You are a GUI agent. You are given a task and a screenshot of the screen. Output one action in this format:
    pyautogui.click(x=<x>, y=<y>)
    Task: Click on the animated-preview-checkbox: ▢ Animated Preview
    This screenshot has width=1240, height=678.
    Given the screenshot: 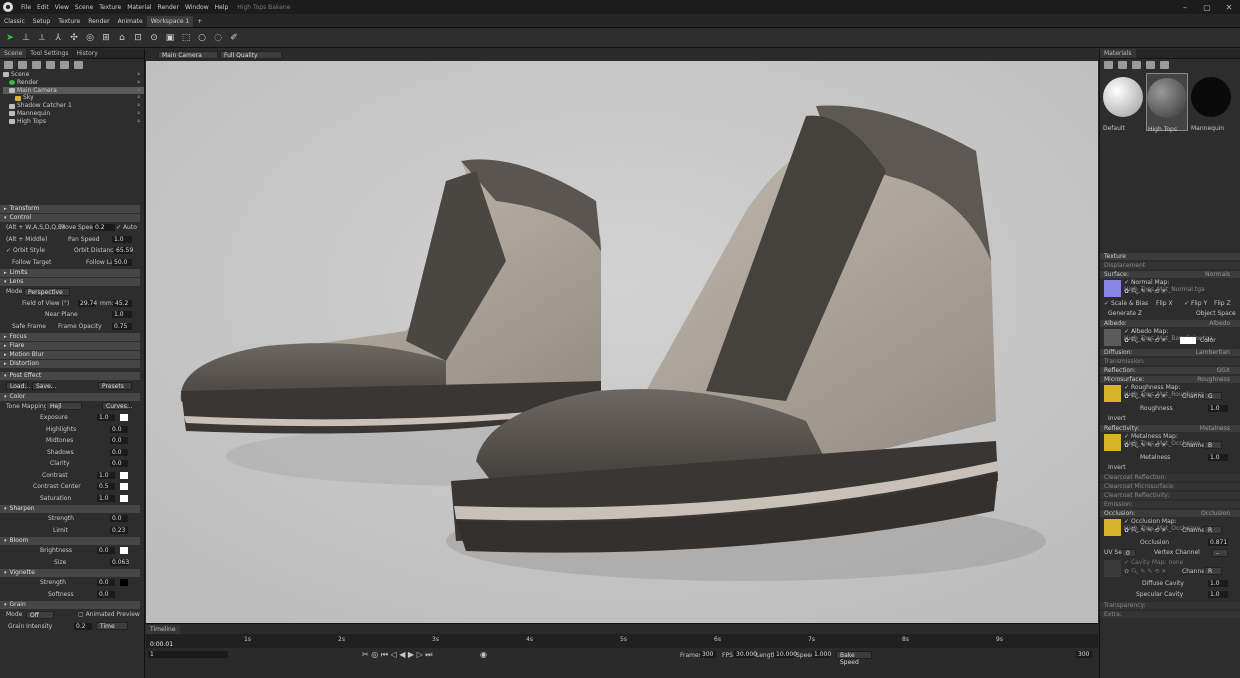 What is the action you would take?
    pyautogui.click(x=109, y=614)
    